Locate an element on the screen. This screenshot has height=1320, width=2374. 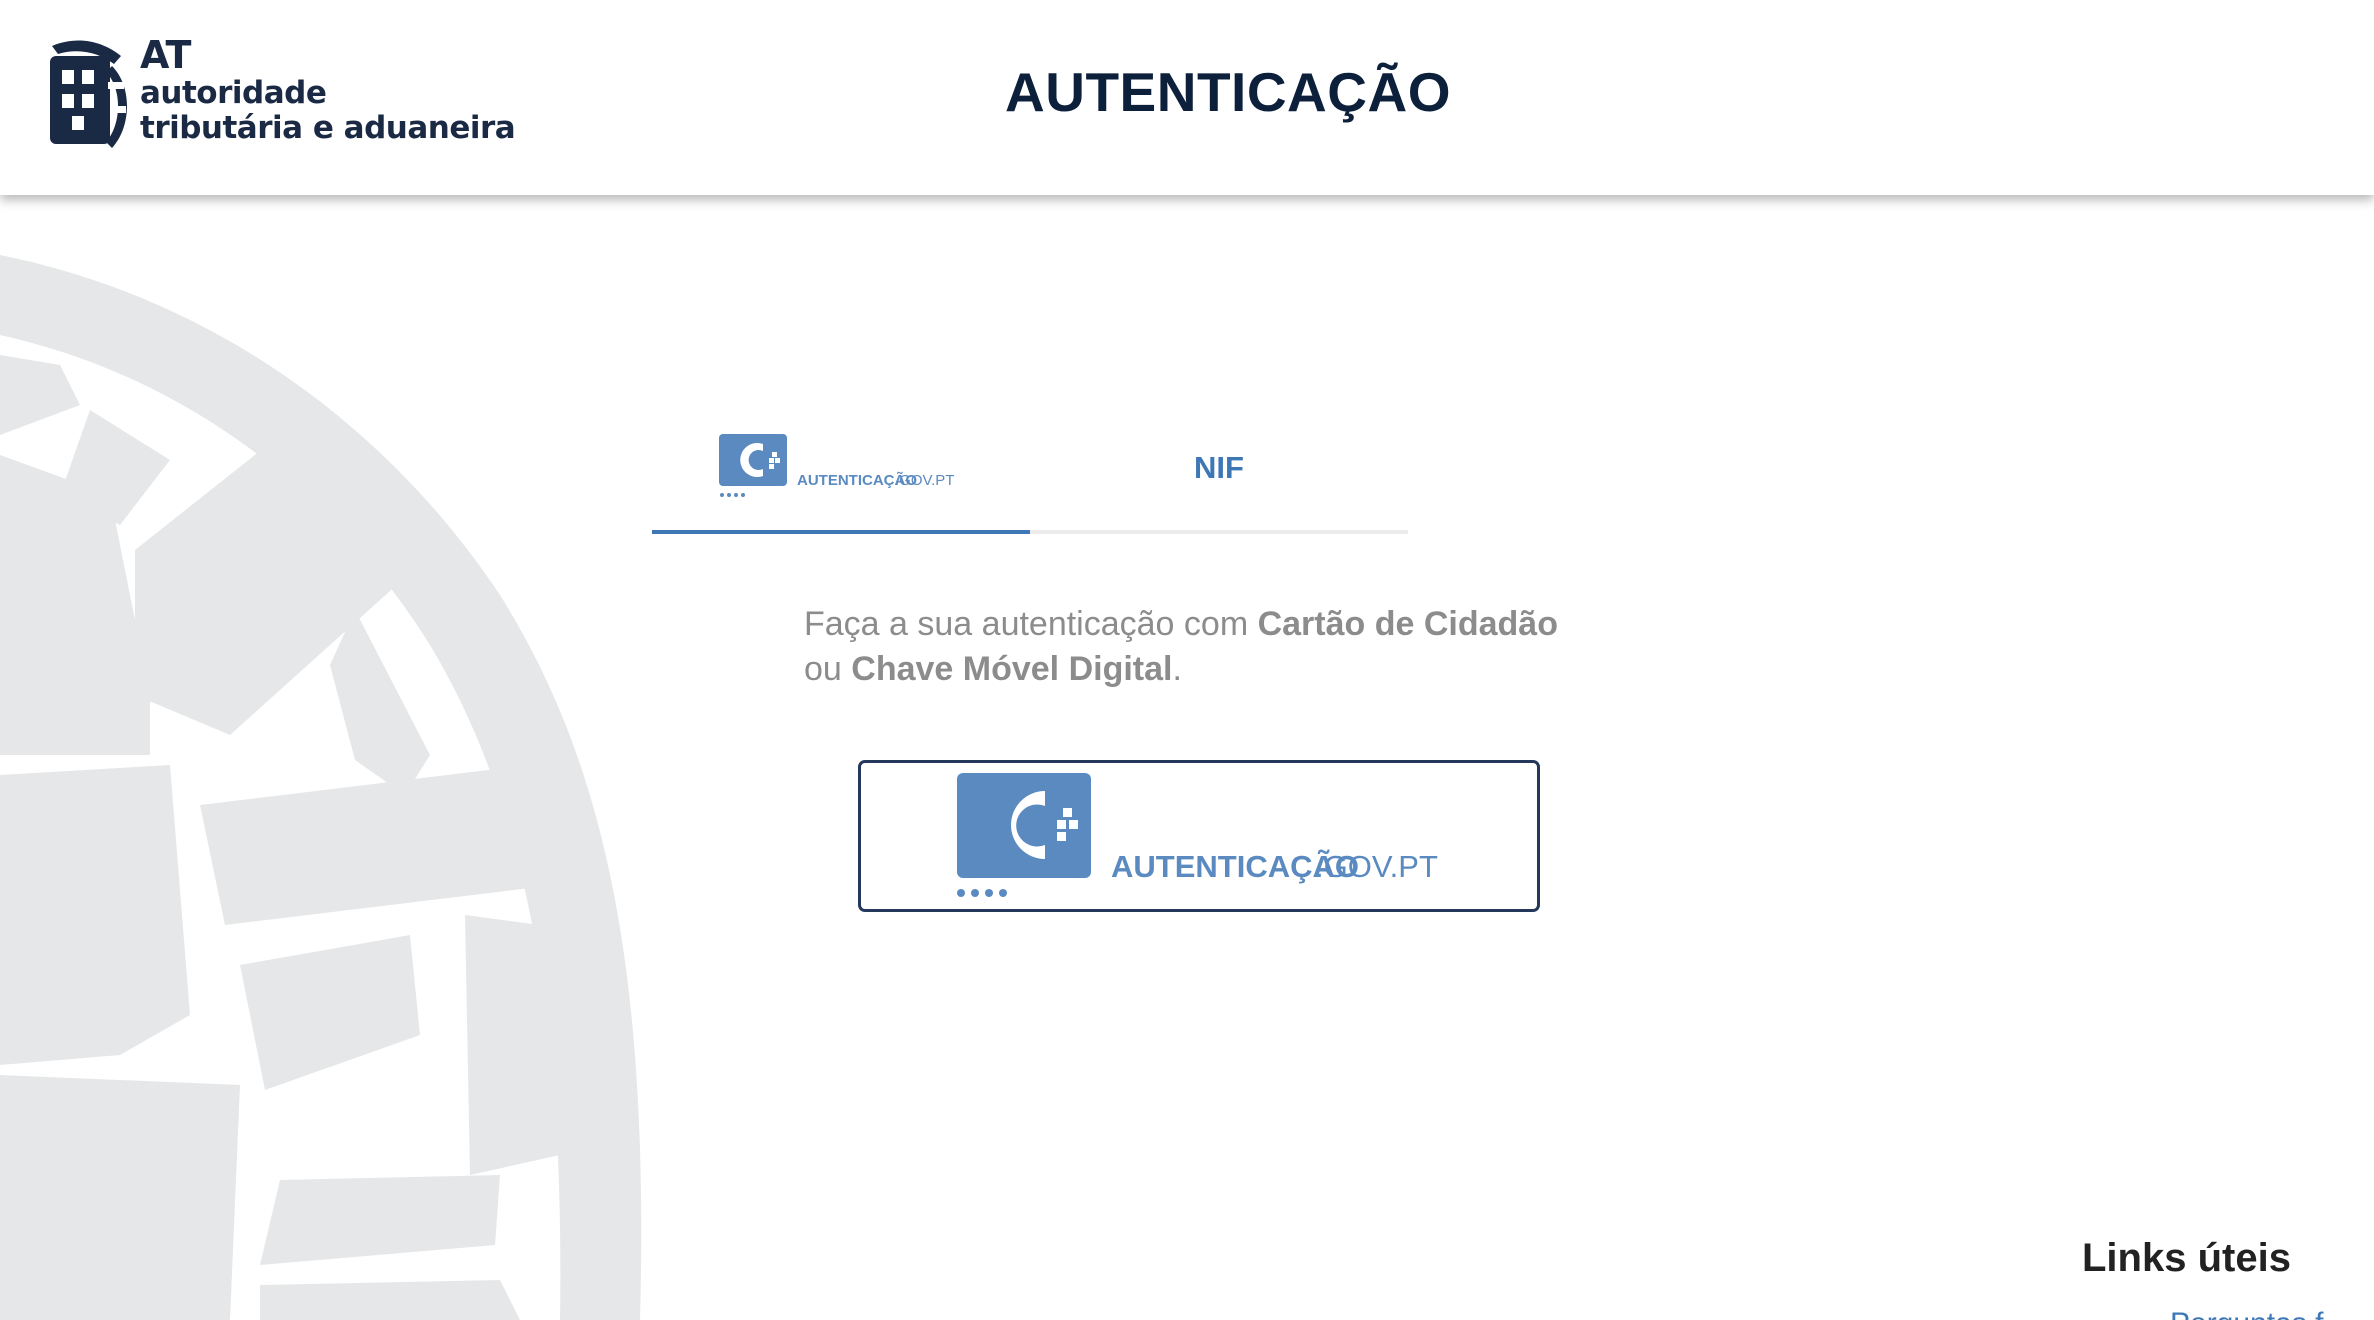
instruction-cartao-cidadao: Cartão de Cidadão is located at coordinates (1407, 624).